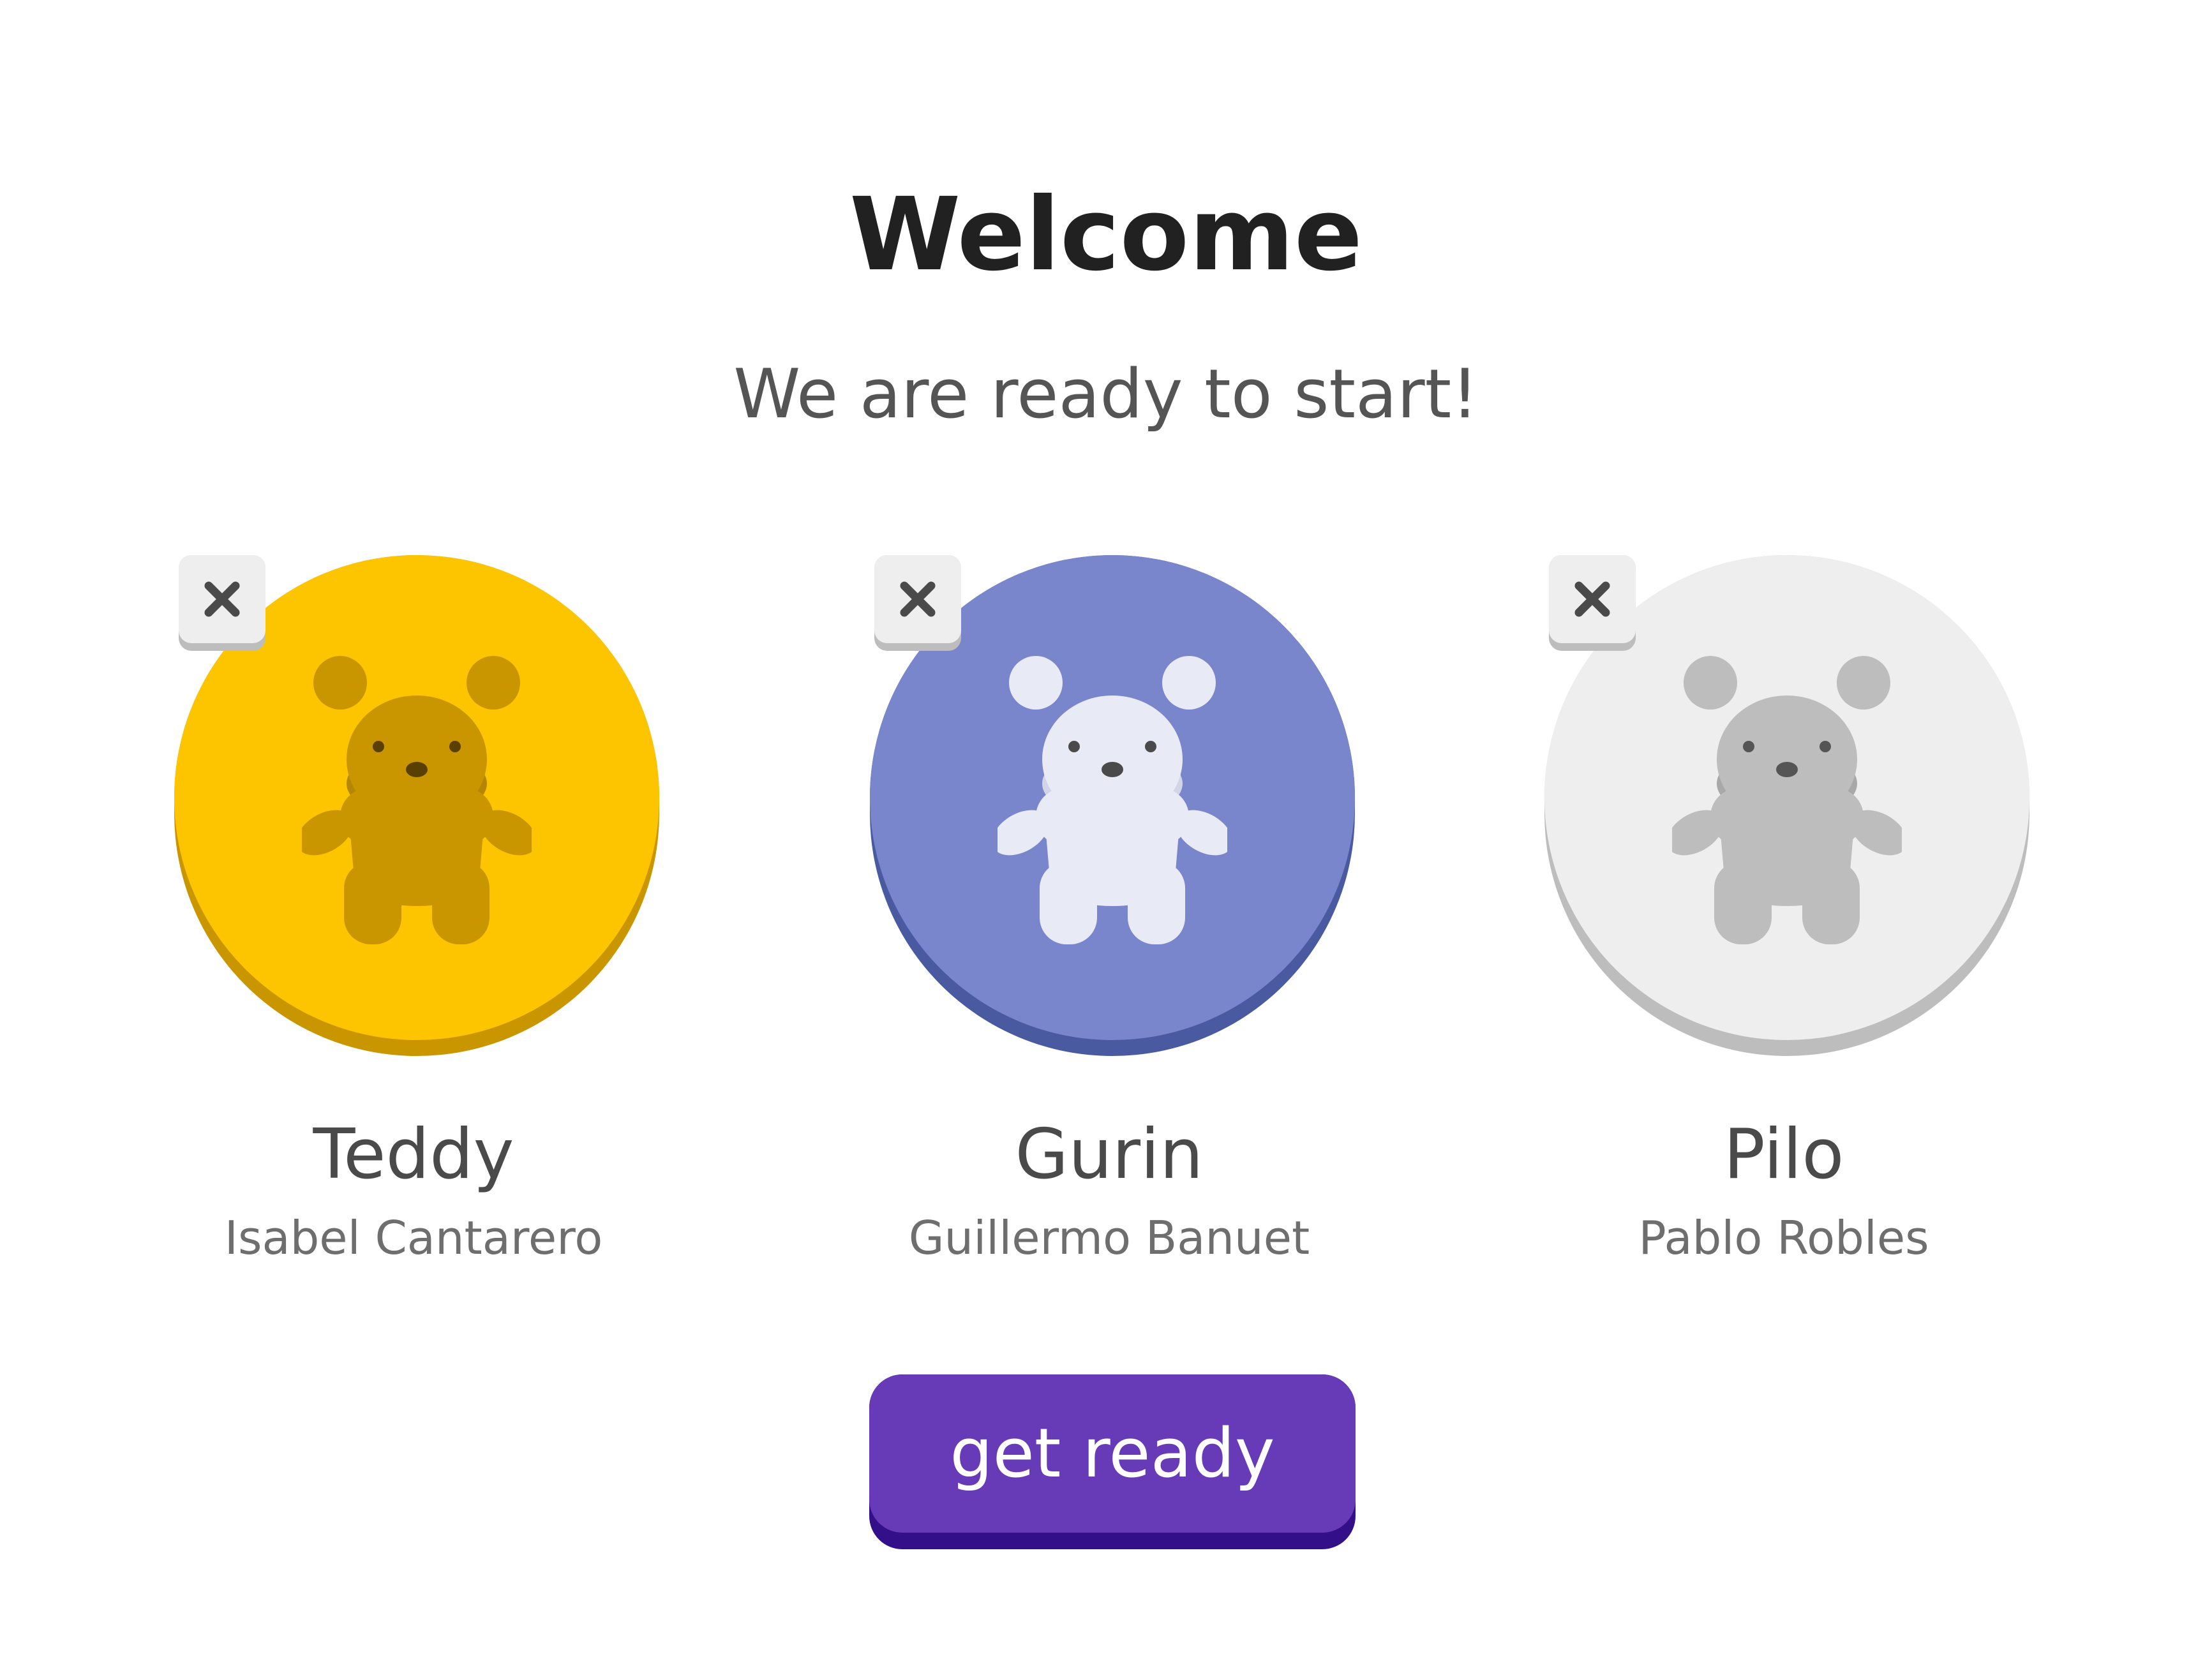 The height and width of the screenshot is (1659, 2212). I want to click on get-ready-button: get ready, so click(1112, 1461).